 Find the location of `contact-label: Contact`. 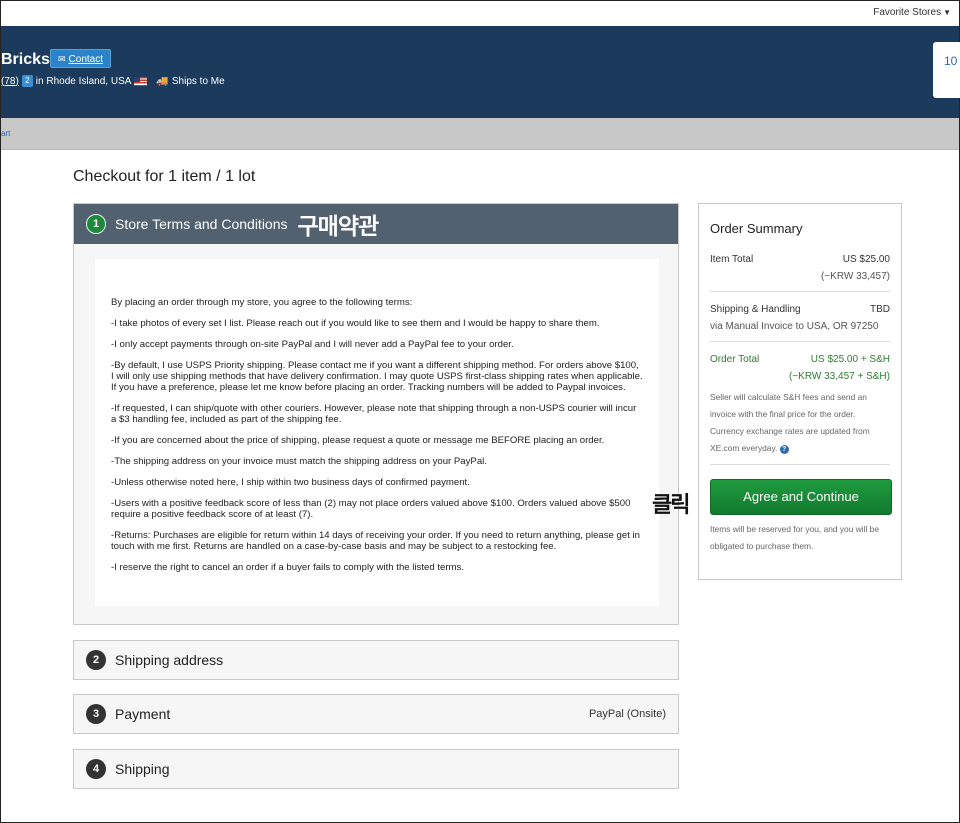

contact-label: Contact is located at coordinates (86, 59).